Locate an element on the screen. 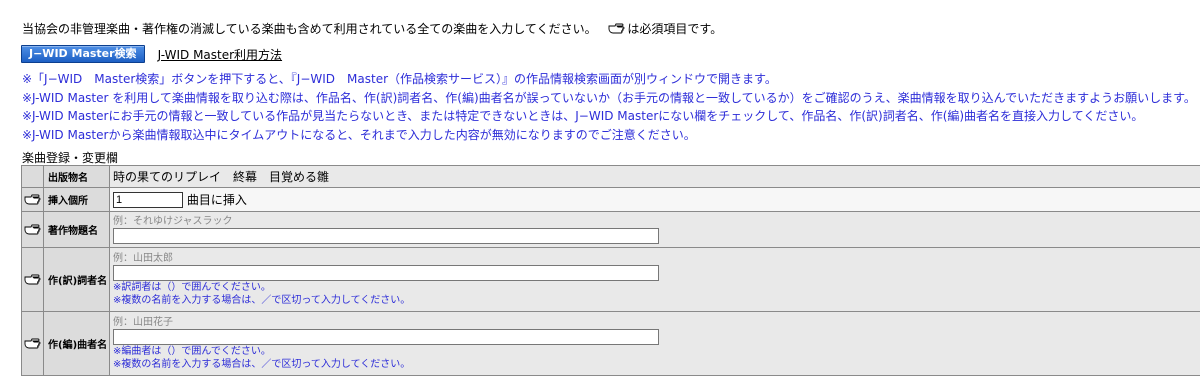  row-icon-empty is located at coordinates (32, 176).